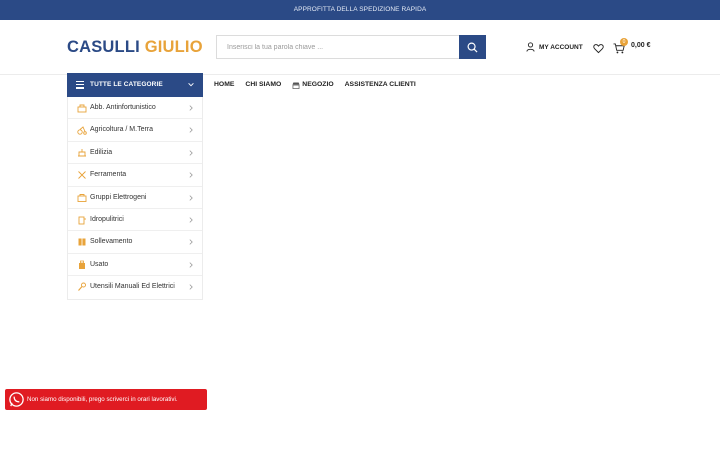  Describe the element at coordinates (82, 220) in the screenshot. I see `pressure-washer-icon` at that location.